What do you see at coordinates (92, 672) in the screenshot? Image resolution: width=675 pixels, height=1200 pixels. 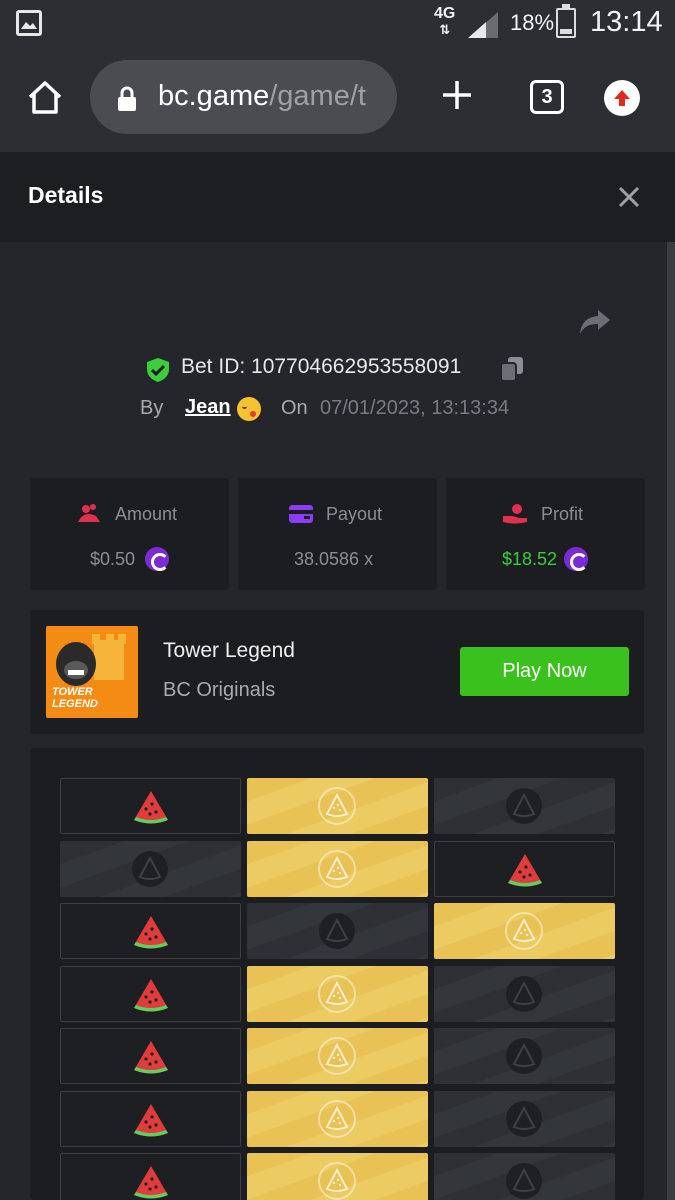 I see `game-thumbnail: TOWER LEGEND` at bounding box center [92, 672].